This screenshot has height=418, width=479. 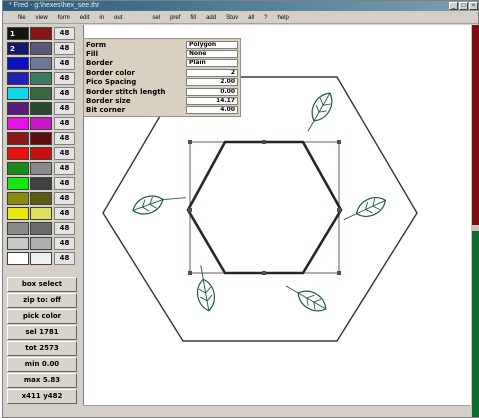 What do you see at coordinates (18, 33) in the screenshot?
I see `color-swatch-primary: 1` at bounding box center [18, 33].